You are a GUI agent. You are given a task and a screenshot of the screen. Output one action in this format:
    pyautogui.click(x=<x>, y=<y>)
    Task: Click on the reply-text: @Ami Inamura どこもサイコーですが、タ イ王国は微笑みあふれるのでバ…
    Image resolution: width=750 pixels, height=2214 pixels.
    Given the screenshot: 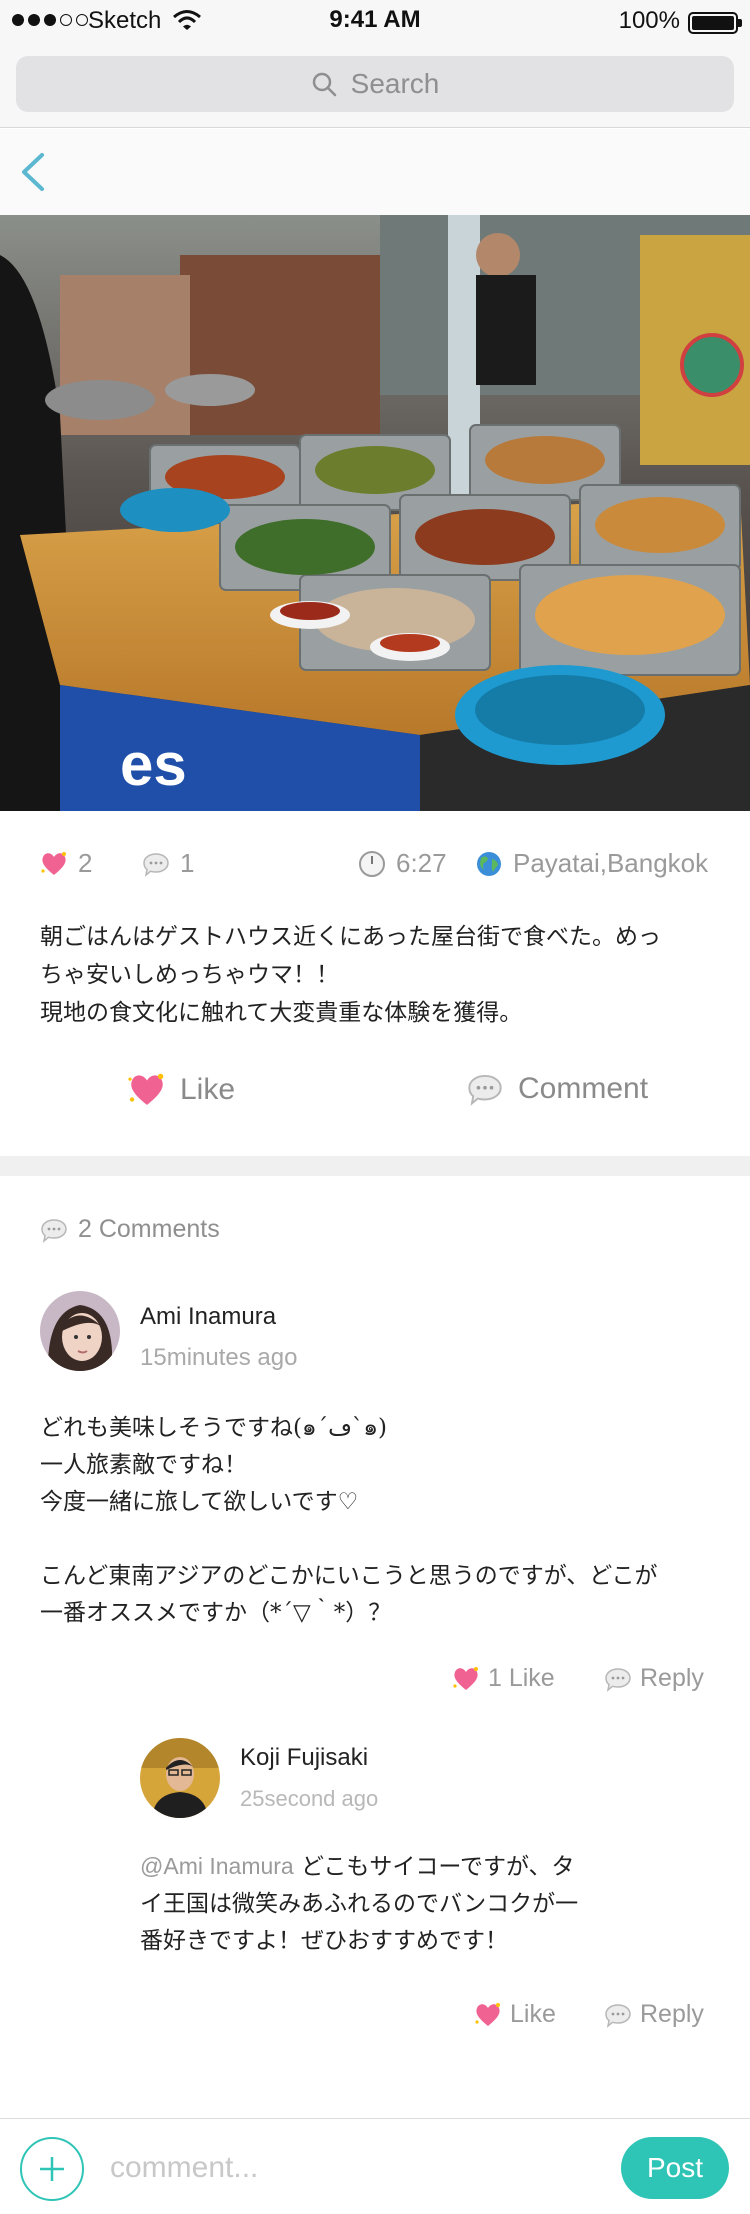 What is the action you would take?
    pyautogui.click(x=375, y=1904)
    